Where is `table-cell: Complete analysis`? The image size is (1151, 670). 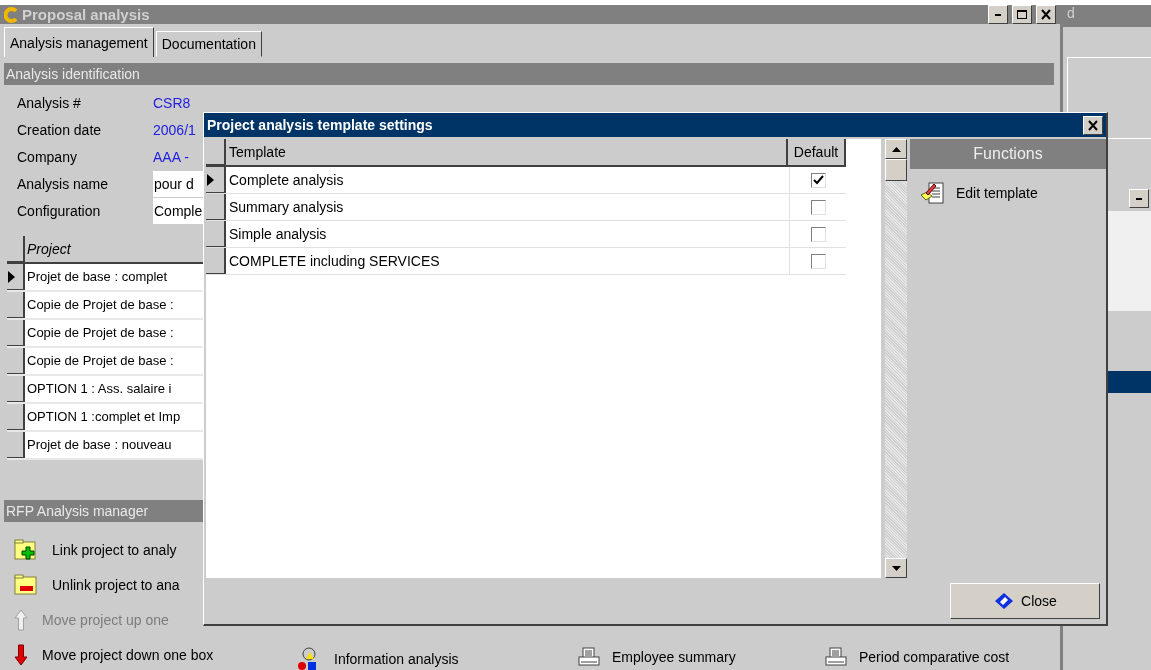 table-cell: Complete analysis is located at coordinates (508, 180).